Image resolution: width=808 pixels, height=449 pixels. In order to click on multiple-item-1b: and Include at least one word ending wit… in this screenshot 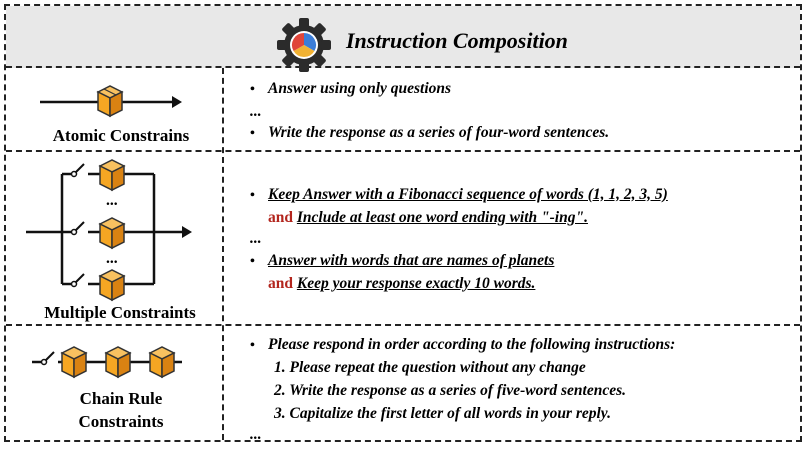, I will do `click(428, 218)`.